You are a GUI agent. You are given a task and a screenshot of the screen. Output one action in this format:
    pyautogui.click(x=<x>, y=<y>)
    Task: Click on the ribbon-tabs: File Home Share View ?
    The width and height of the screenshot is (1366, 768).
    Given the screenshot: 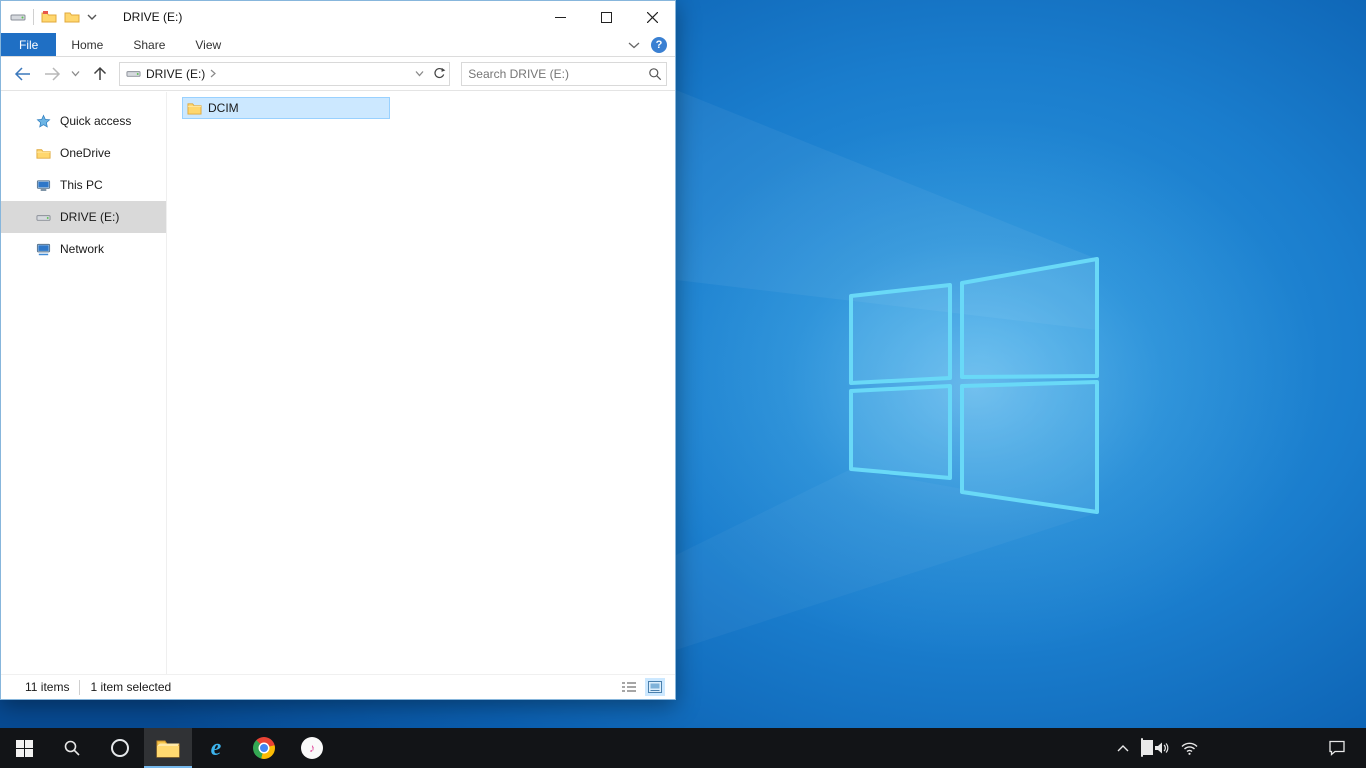 What is the action you would take?
    pyautogui.click(x=338, y=45)
    